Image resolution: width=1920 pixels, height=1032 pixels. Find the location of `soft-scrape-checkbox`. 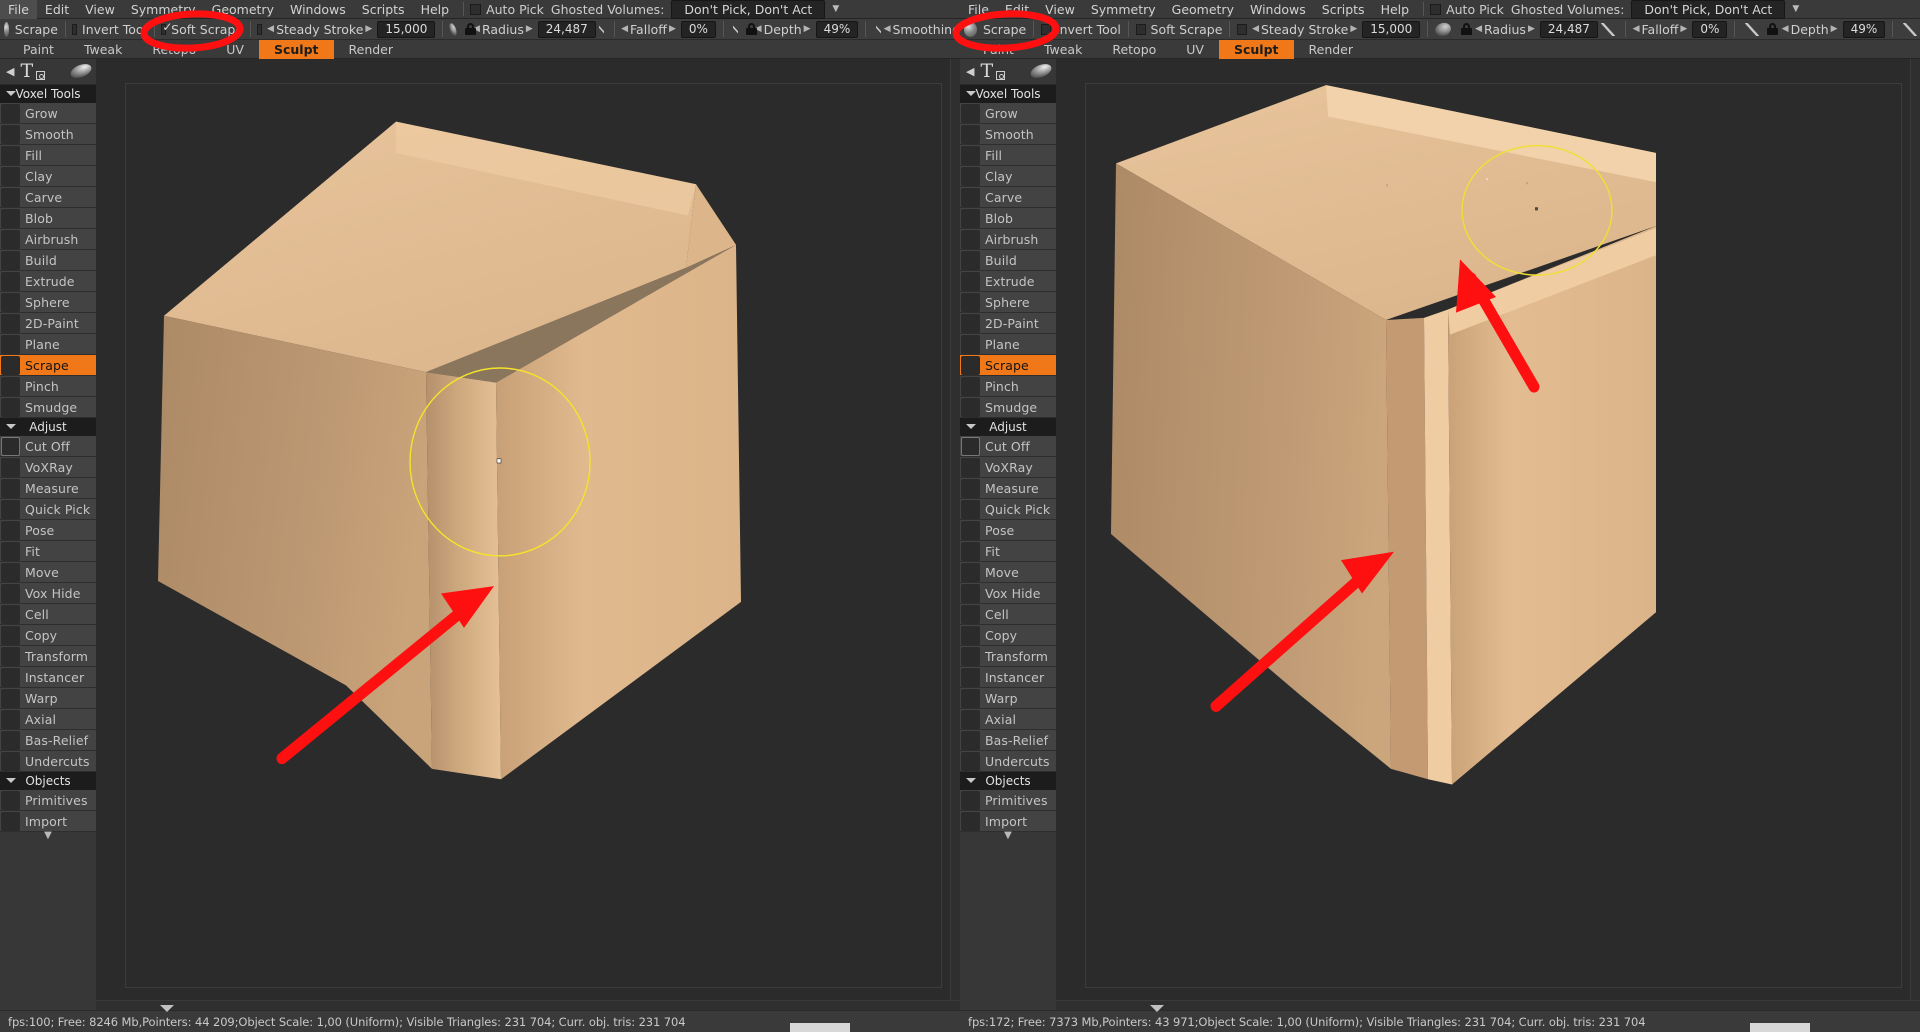

soft-scrape-checkbox is located at coordinates (1140, 29).